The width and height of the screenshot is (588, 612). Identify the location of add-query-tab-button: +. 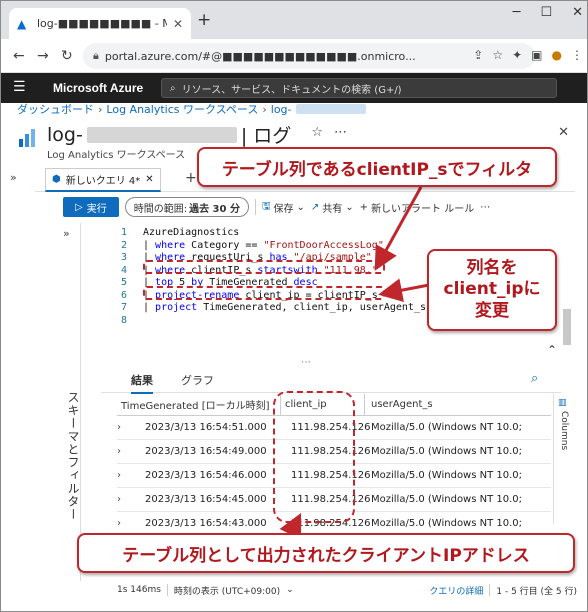
(191, 178).